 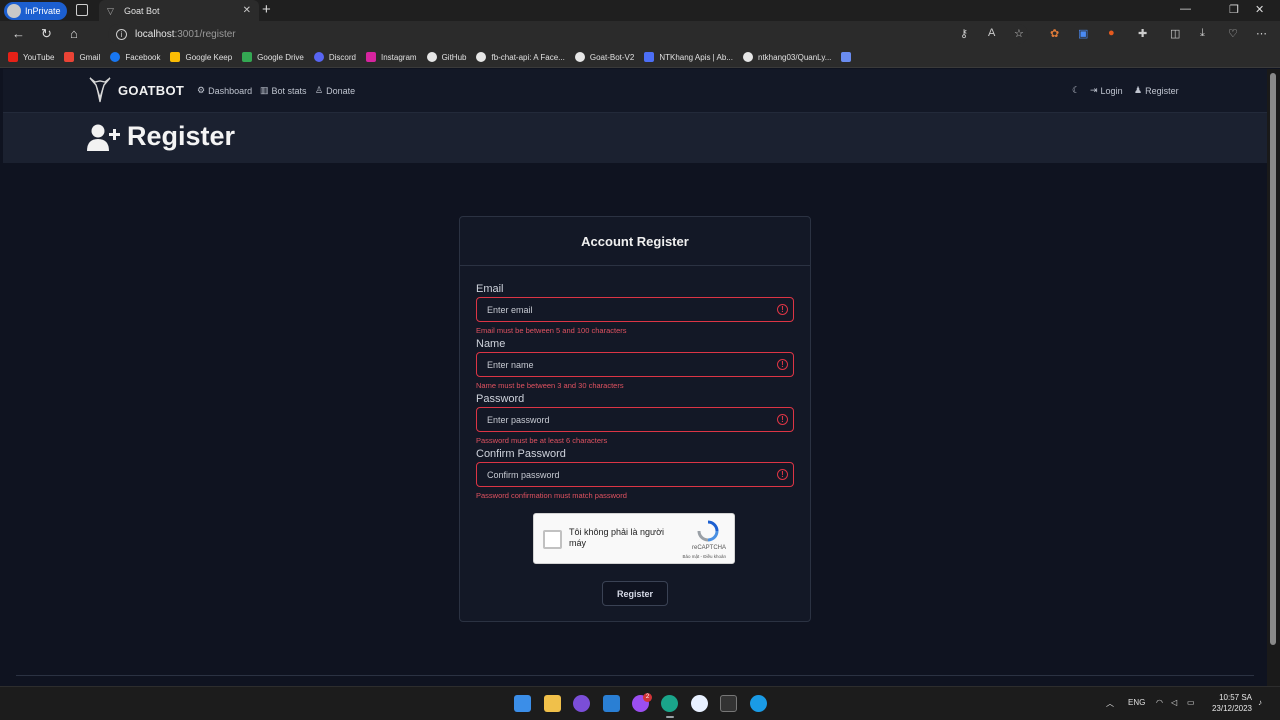 I want to click on card-title: Account Register, so click(x=635, y=241).